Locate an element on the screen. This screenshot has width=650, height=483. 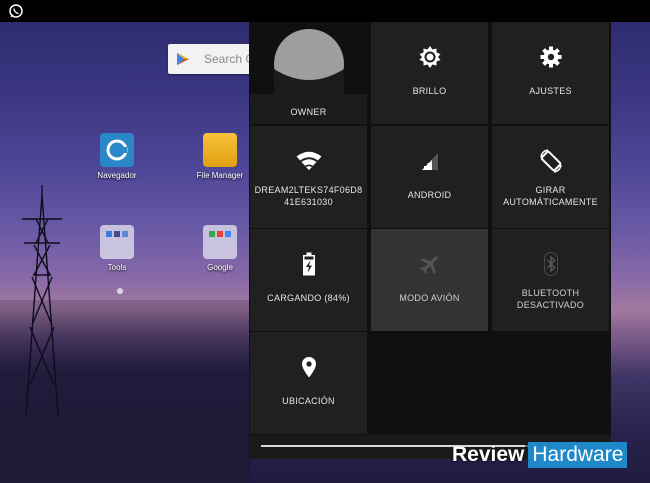
tile-label: CARGANDO (84%) is located at coordinates (308, 298).